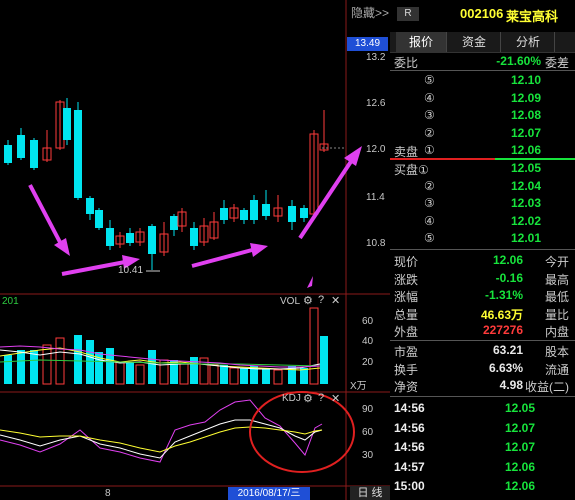  I want to click on buy-price: 12.02, so click(525, 220).